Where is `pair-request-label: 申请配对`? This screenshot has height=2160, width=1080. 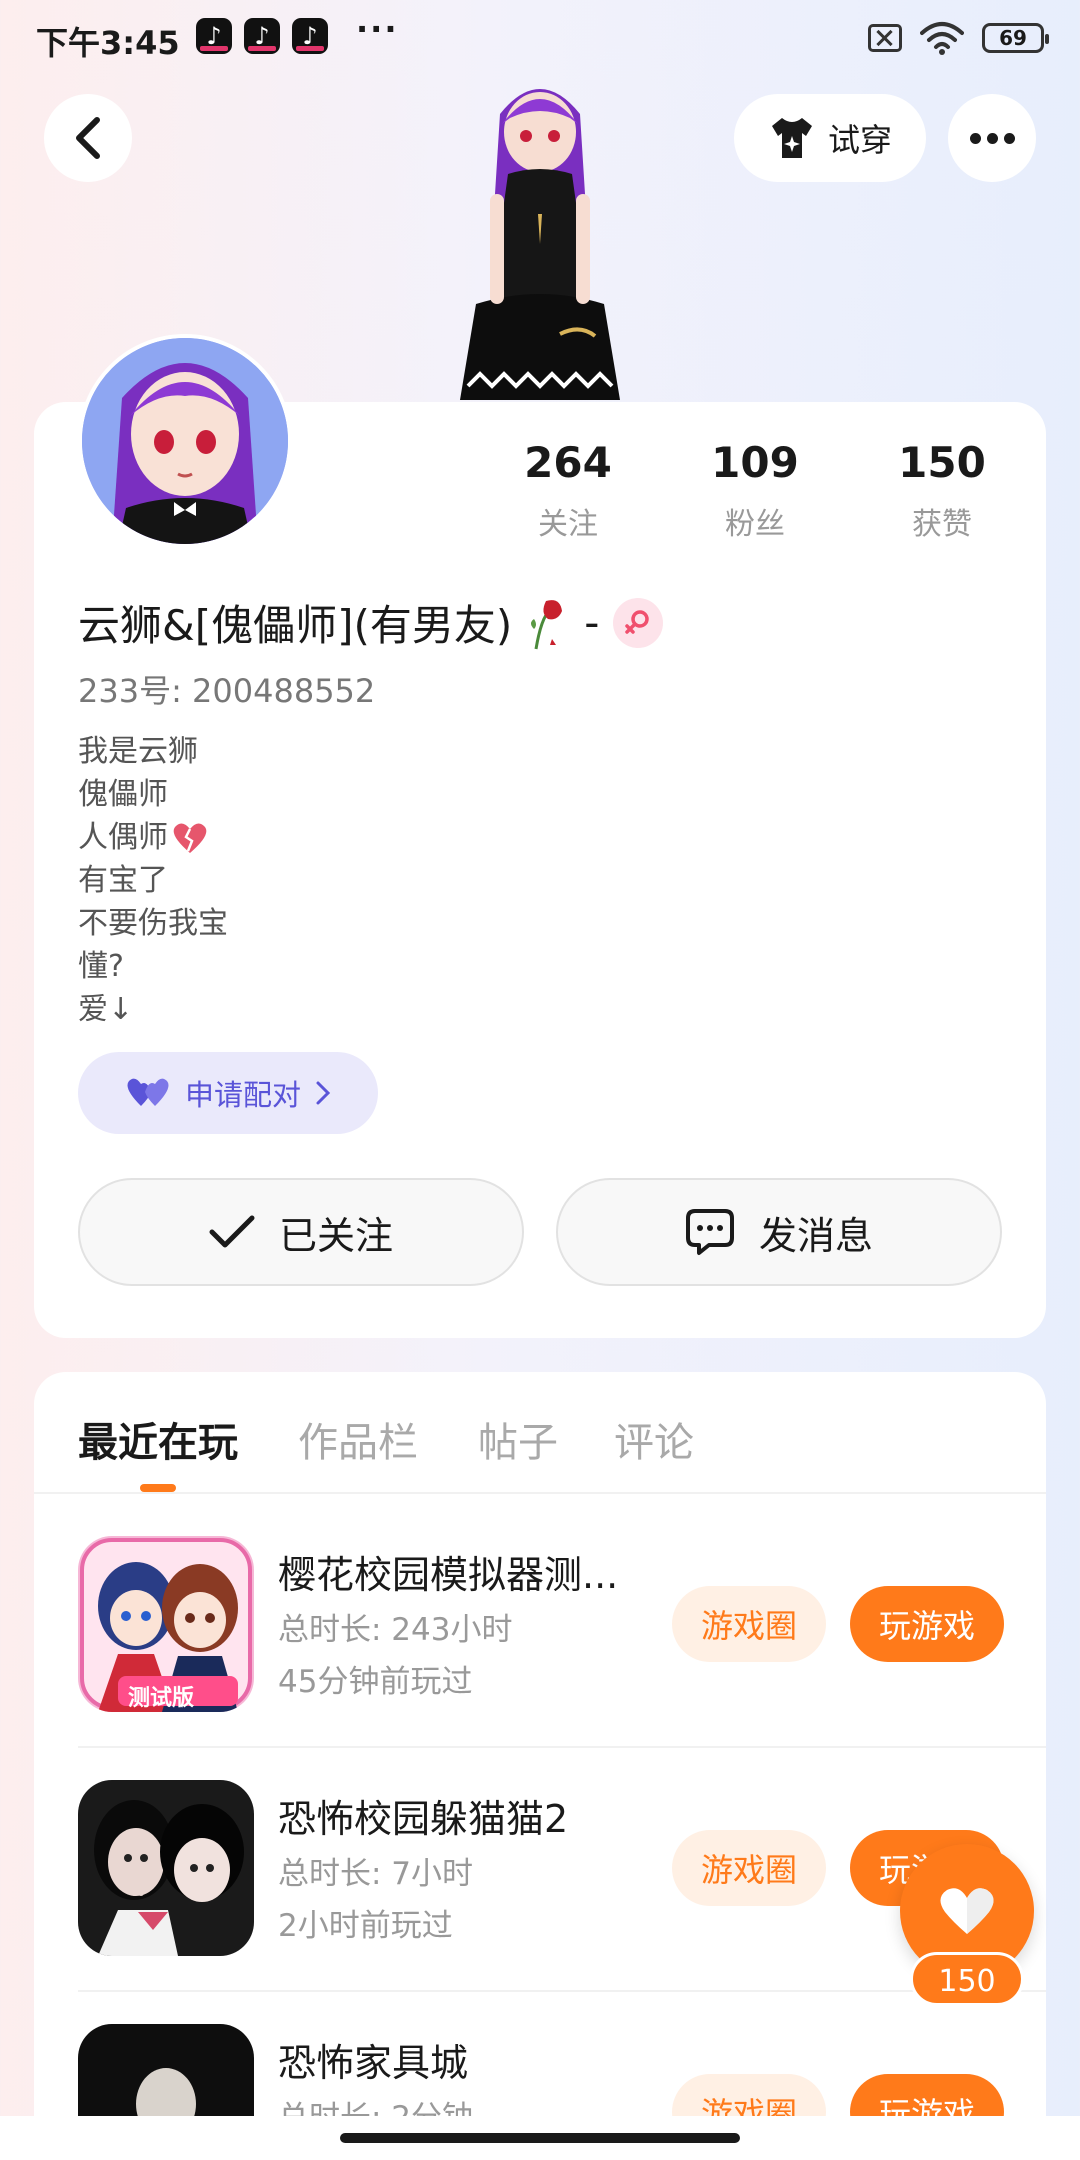
pair-request-label: 申请配对 is located at coordinates (242, 1095).